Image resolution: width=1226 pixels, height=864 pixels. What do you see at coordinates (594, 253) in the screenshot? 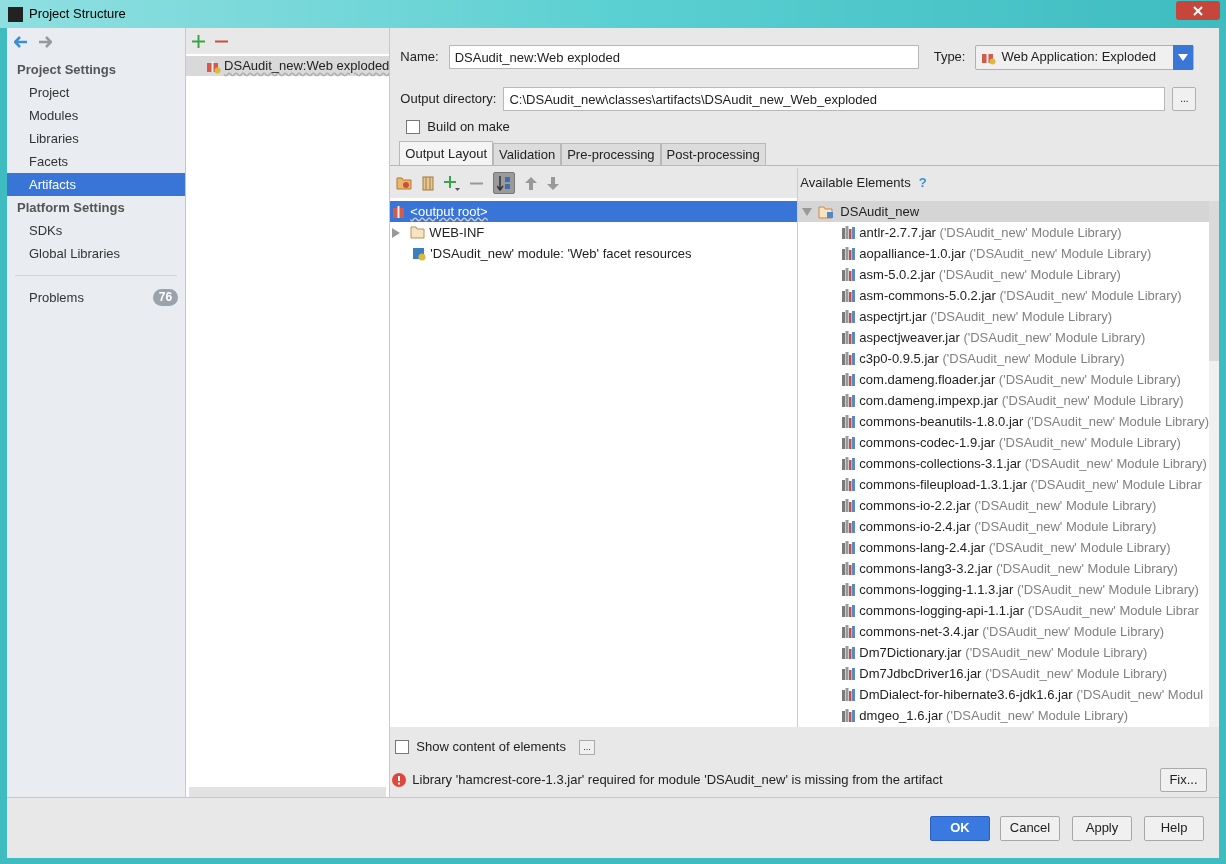
I see `tree-item: 'DSAudit_new' module: 'Web' facet resources` at bounding box center [594, 253].